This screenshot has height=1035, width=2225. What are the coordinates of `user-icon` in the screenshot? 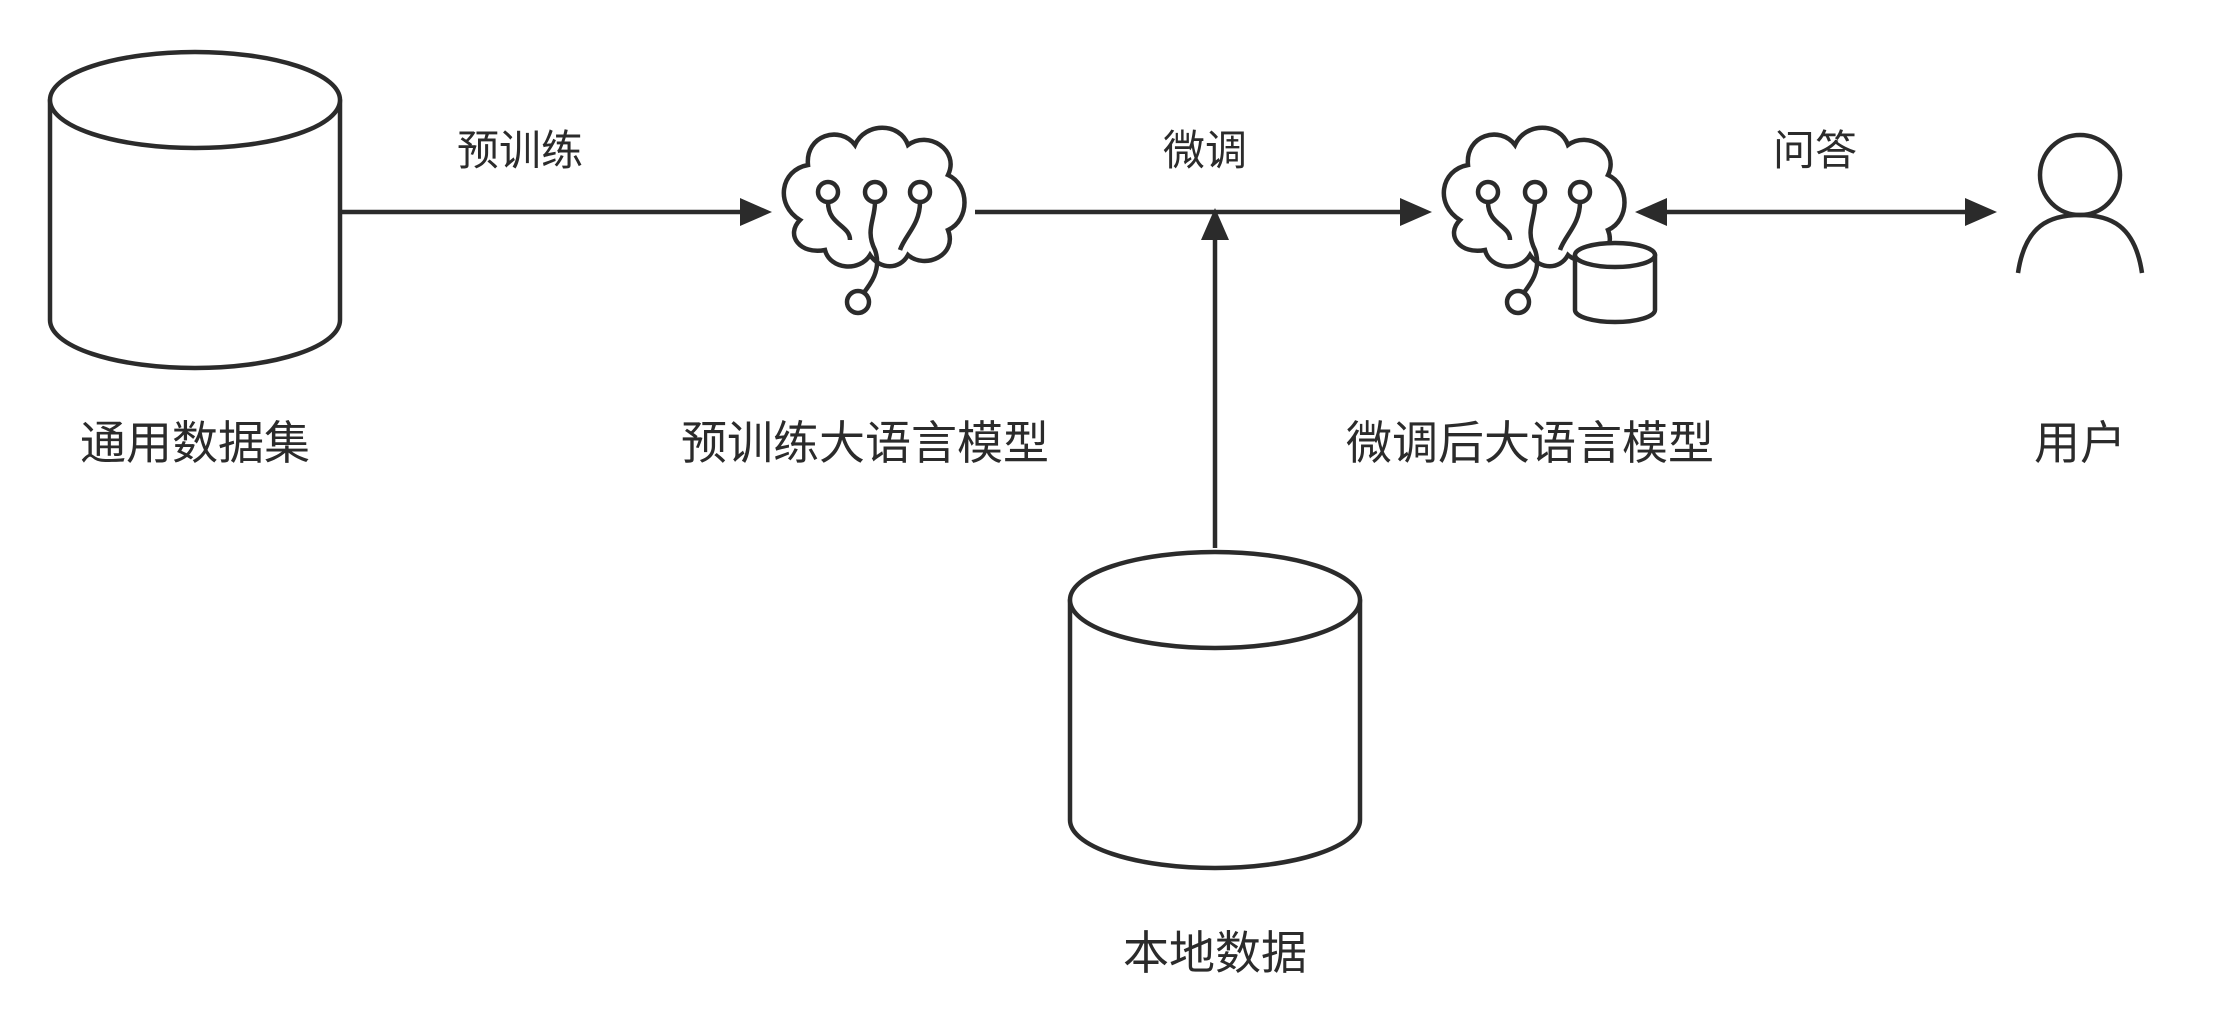 It's located at (2080, 203).